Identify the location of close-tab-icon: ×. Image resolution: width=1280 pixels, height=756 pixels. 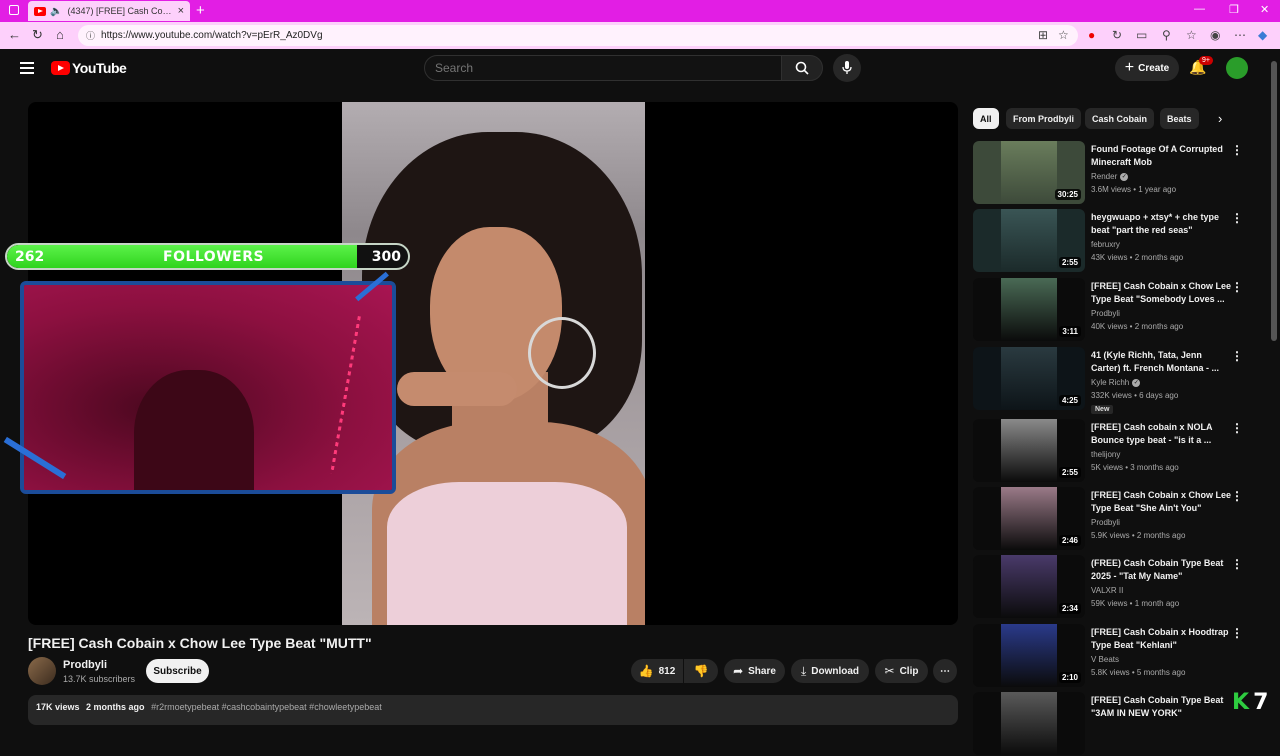
(181, 11).